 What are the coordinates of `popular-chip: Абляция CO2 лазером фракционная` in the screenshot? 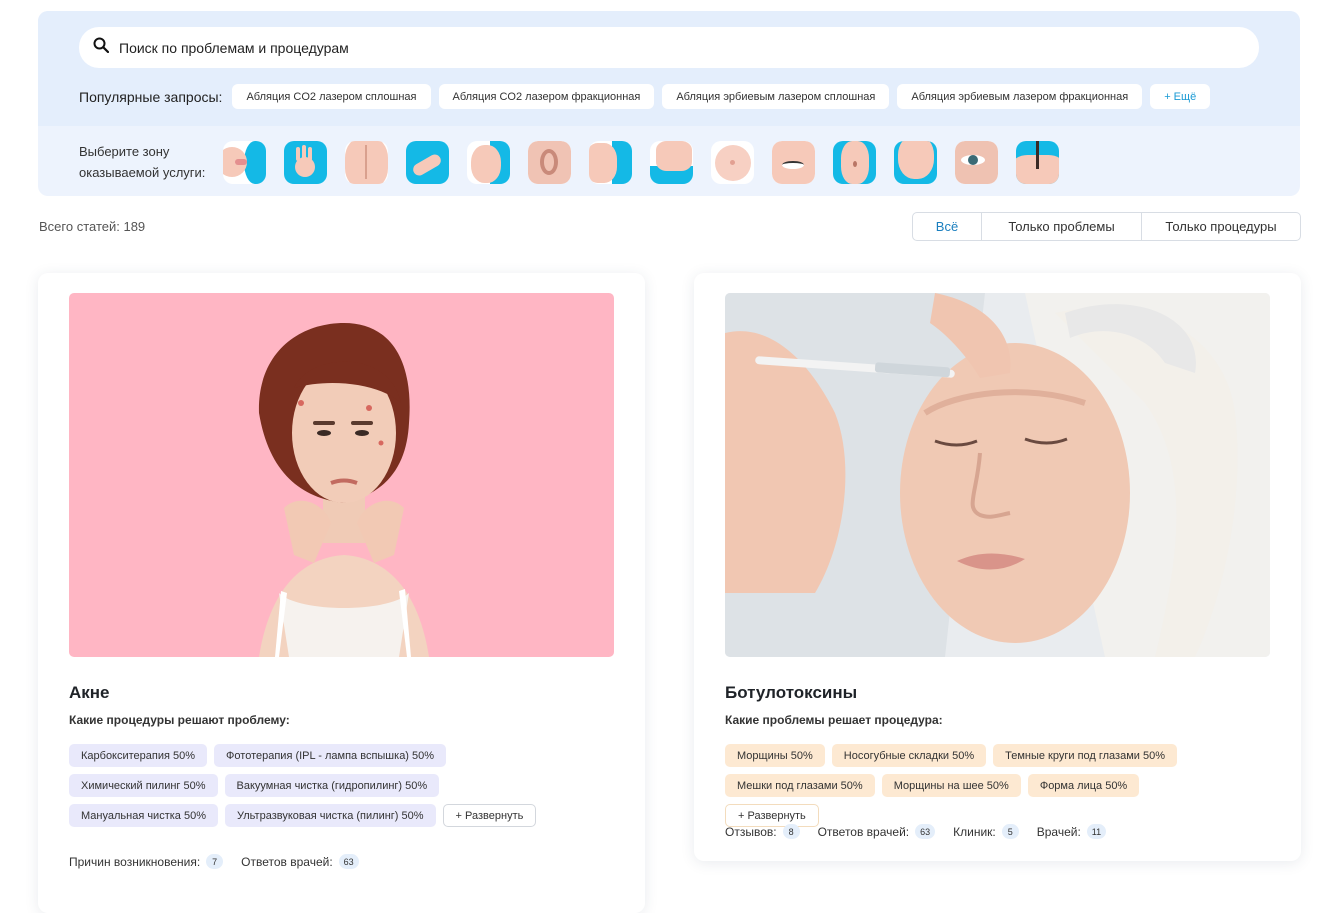 It's located at (546, 96).